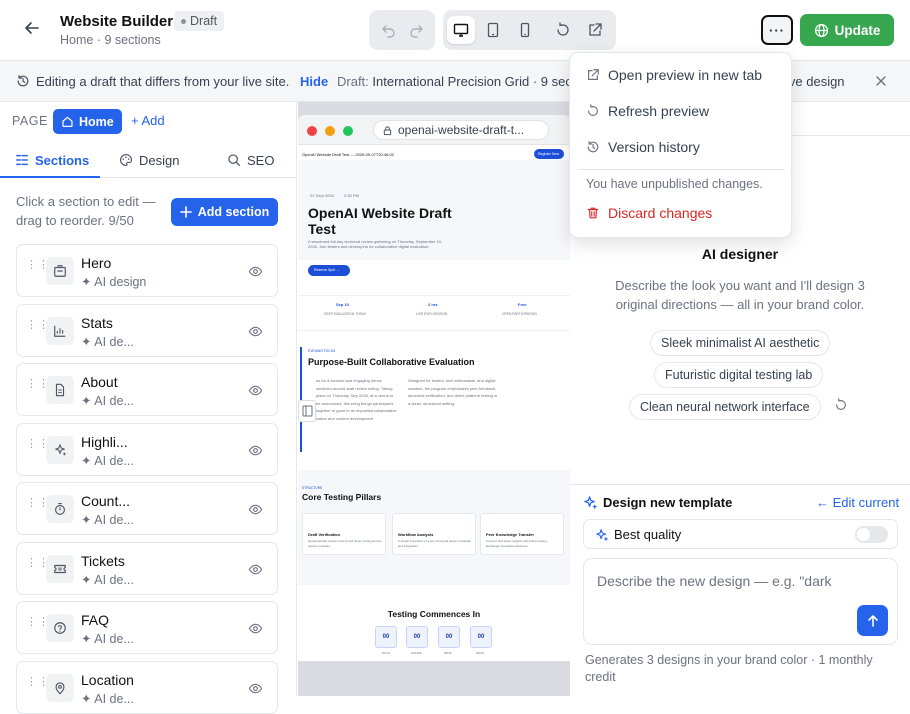  Describe the element at coordinates (30, 121) in the screenshot. I see `page-label: PAGE` at that location.